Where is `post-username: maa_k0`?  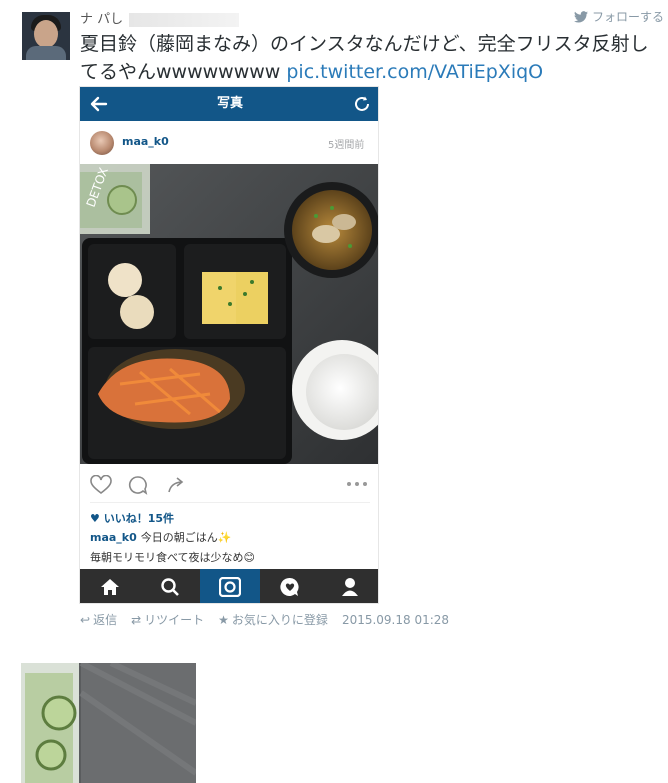
post-username: maa_k0 is located at coordinates (145, 141).